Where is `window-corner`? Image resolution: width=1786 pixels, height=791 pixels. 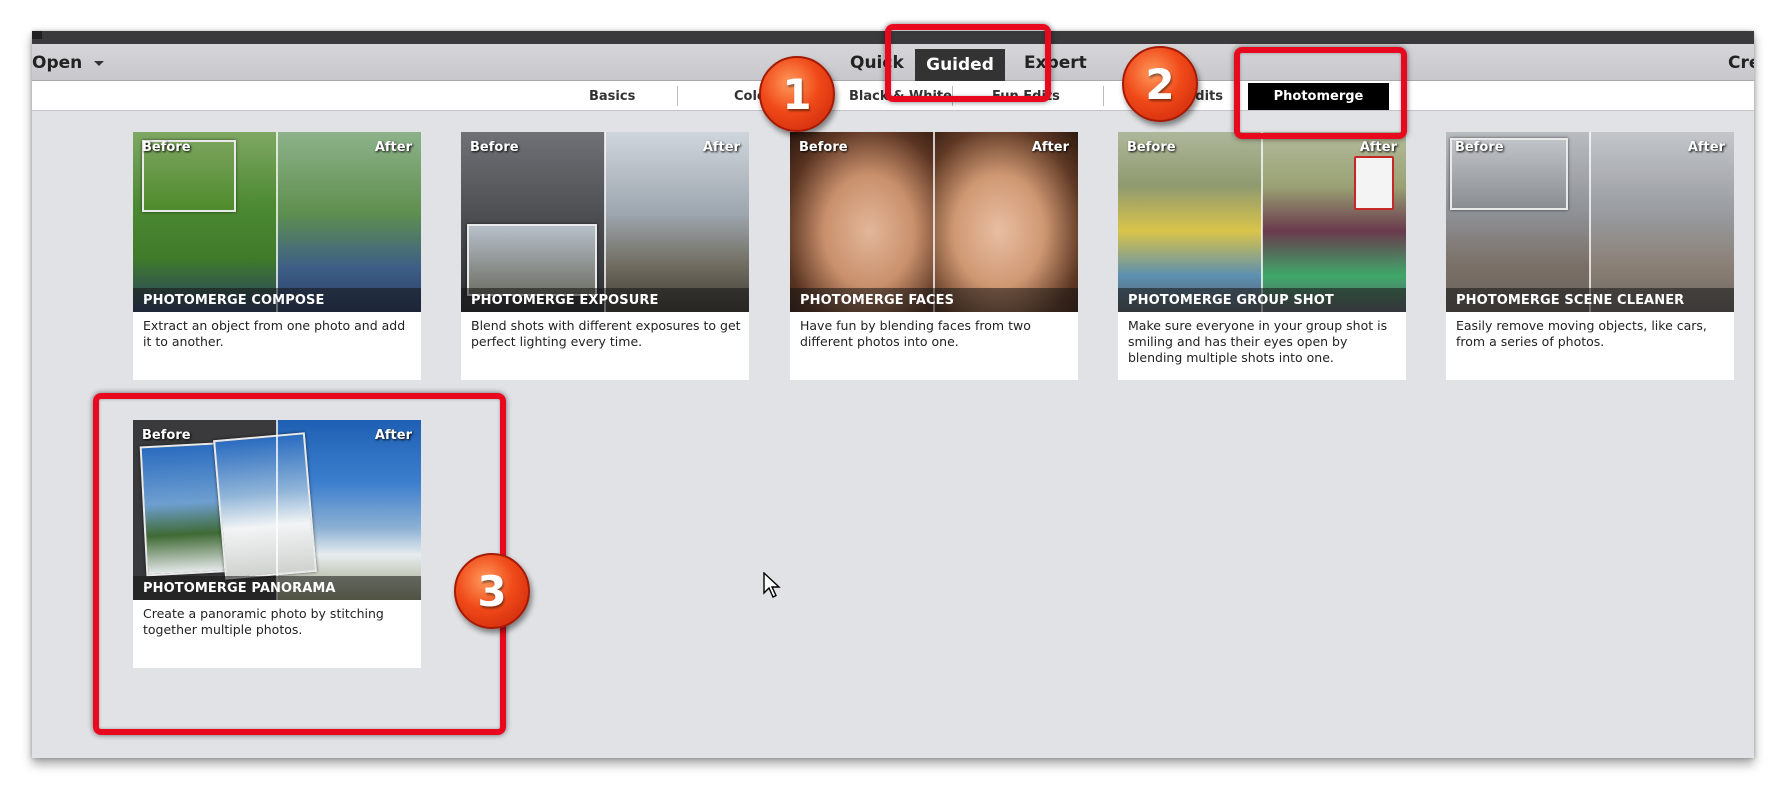 window-corner is located at coordinates (37, 35).